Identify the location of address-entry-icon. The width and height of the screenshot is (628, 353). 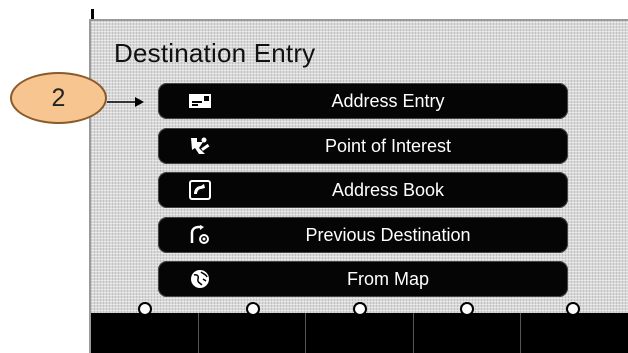
(200, 101).